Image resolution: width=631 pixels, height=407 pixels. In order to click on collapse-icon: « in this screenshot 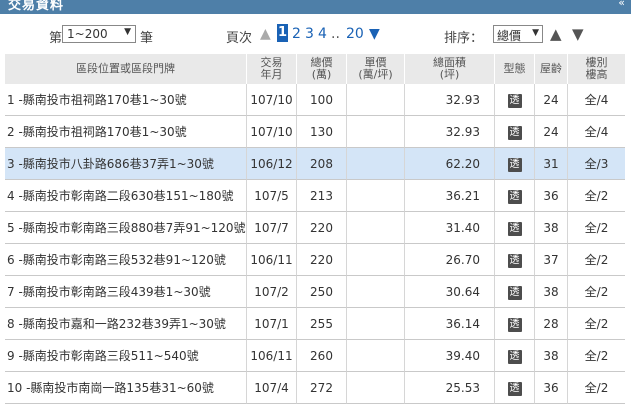, I will do `click(621, 4)`.